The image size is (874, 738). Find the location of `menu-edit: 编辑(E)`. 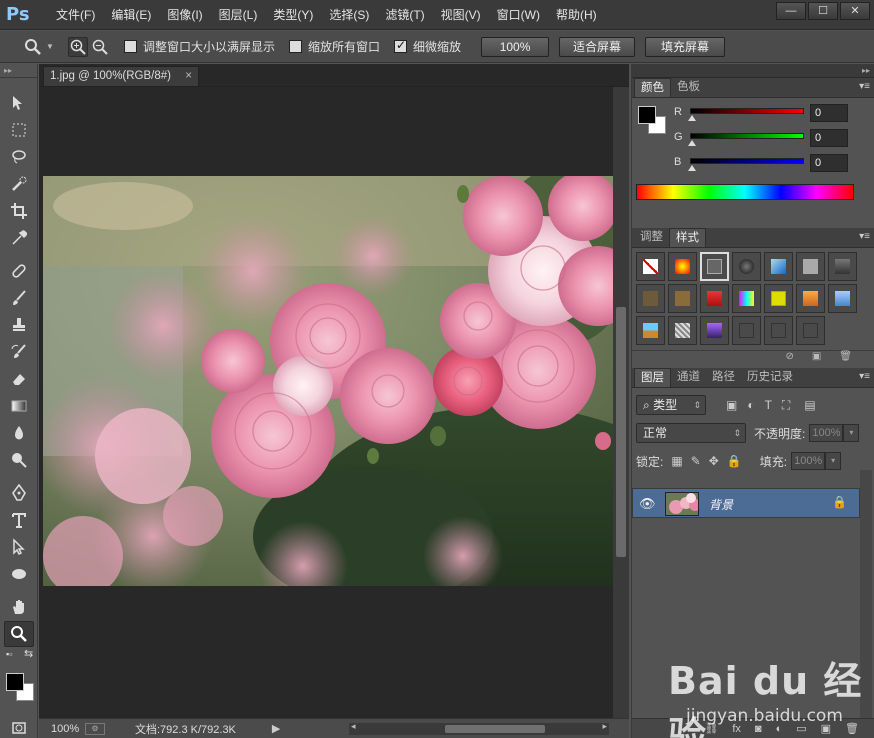

menu-edit: 编辑(E) is located at coordinates (131, 15).